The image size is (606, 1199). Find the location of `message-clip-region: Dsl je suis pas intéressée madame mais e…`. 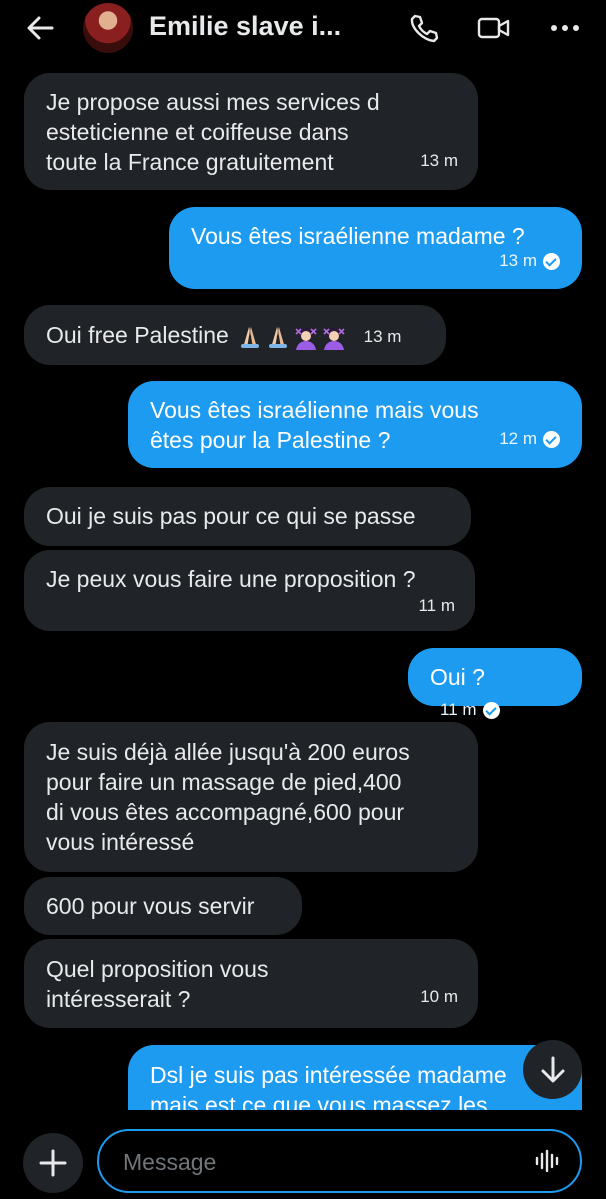

message-clip-region: Dsl je suis pas intéressée madame mais e… is located at coordinates (303, 1071).